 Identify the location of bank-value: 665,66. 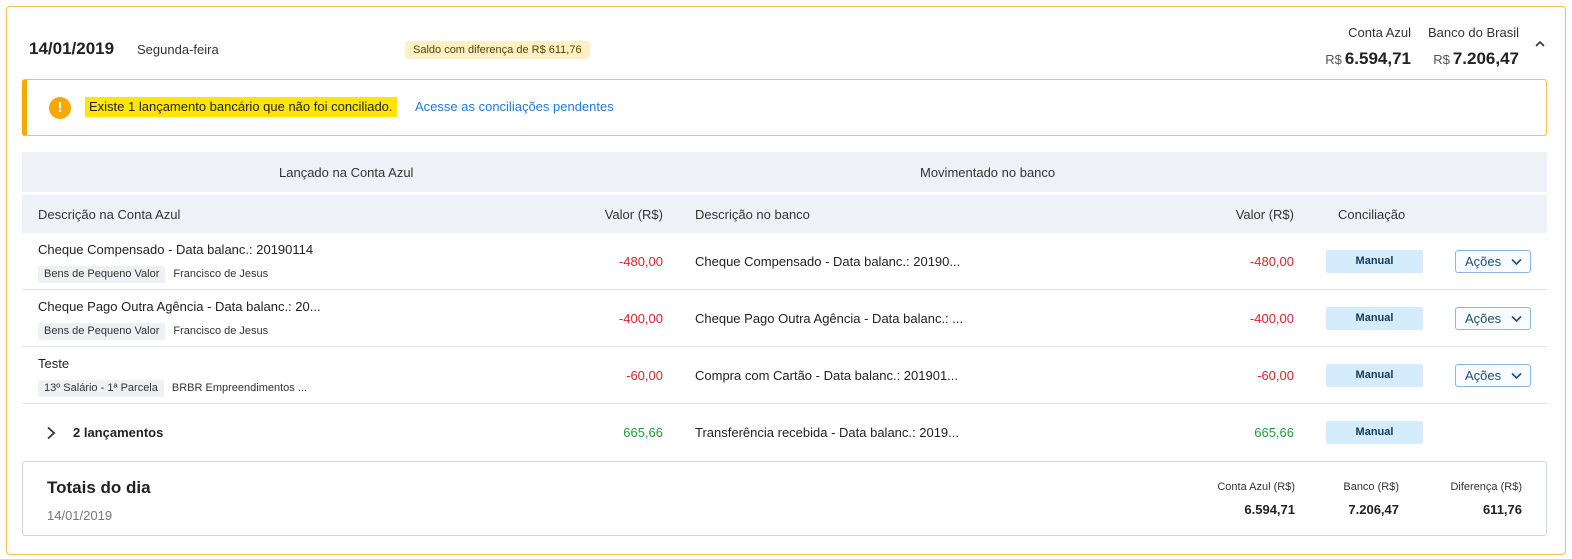
(1274, 432).